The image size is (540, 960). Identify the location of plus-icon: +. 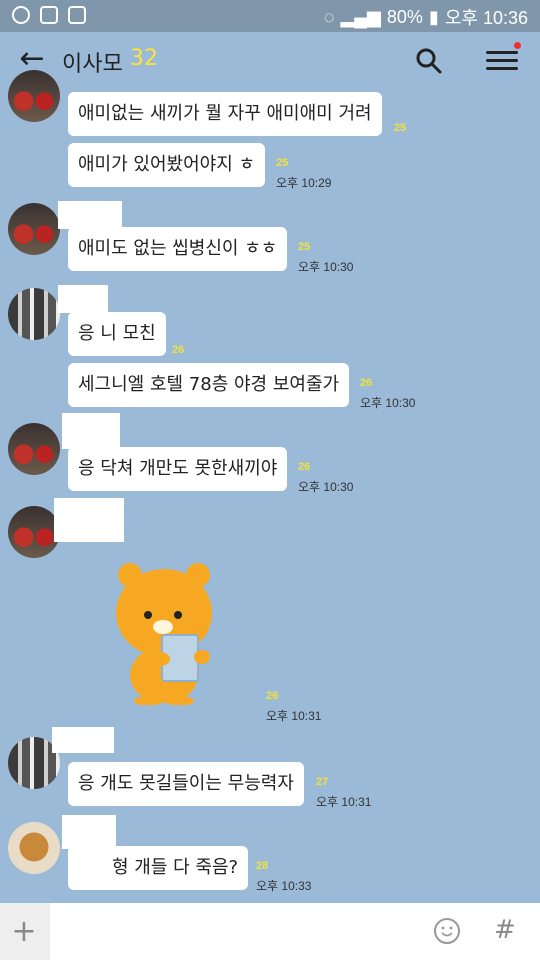
(24, 931).